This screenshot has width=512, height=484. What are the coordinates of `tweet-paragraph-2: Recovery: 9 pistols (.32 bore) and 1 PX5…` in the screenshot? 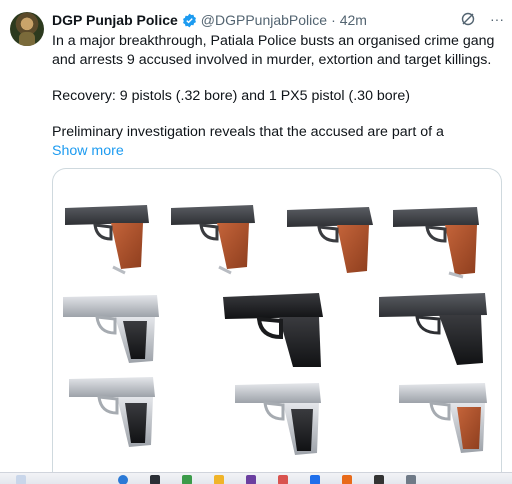 It's located at (231, 96).